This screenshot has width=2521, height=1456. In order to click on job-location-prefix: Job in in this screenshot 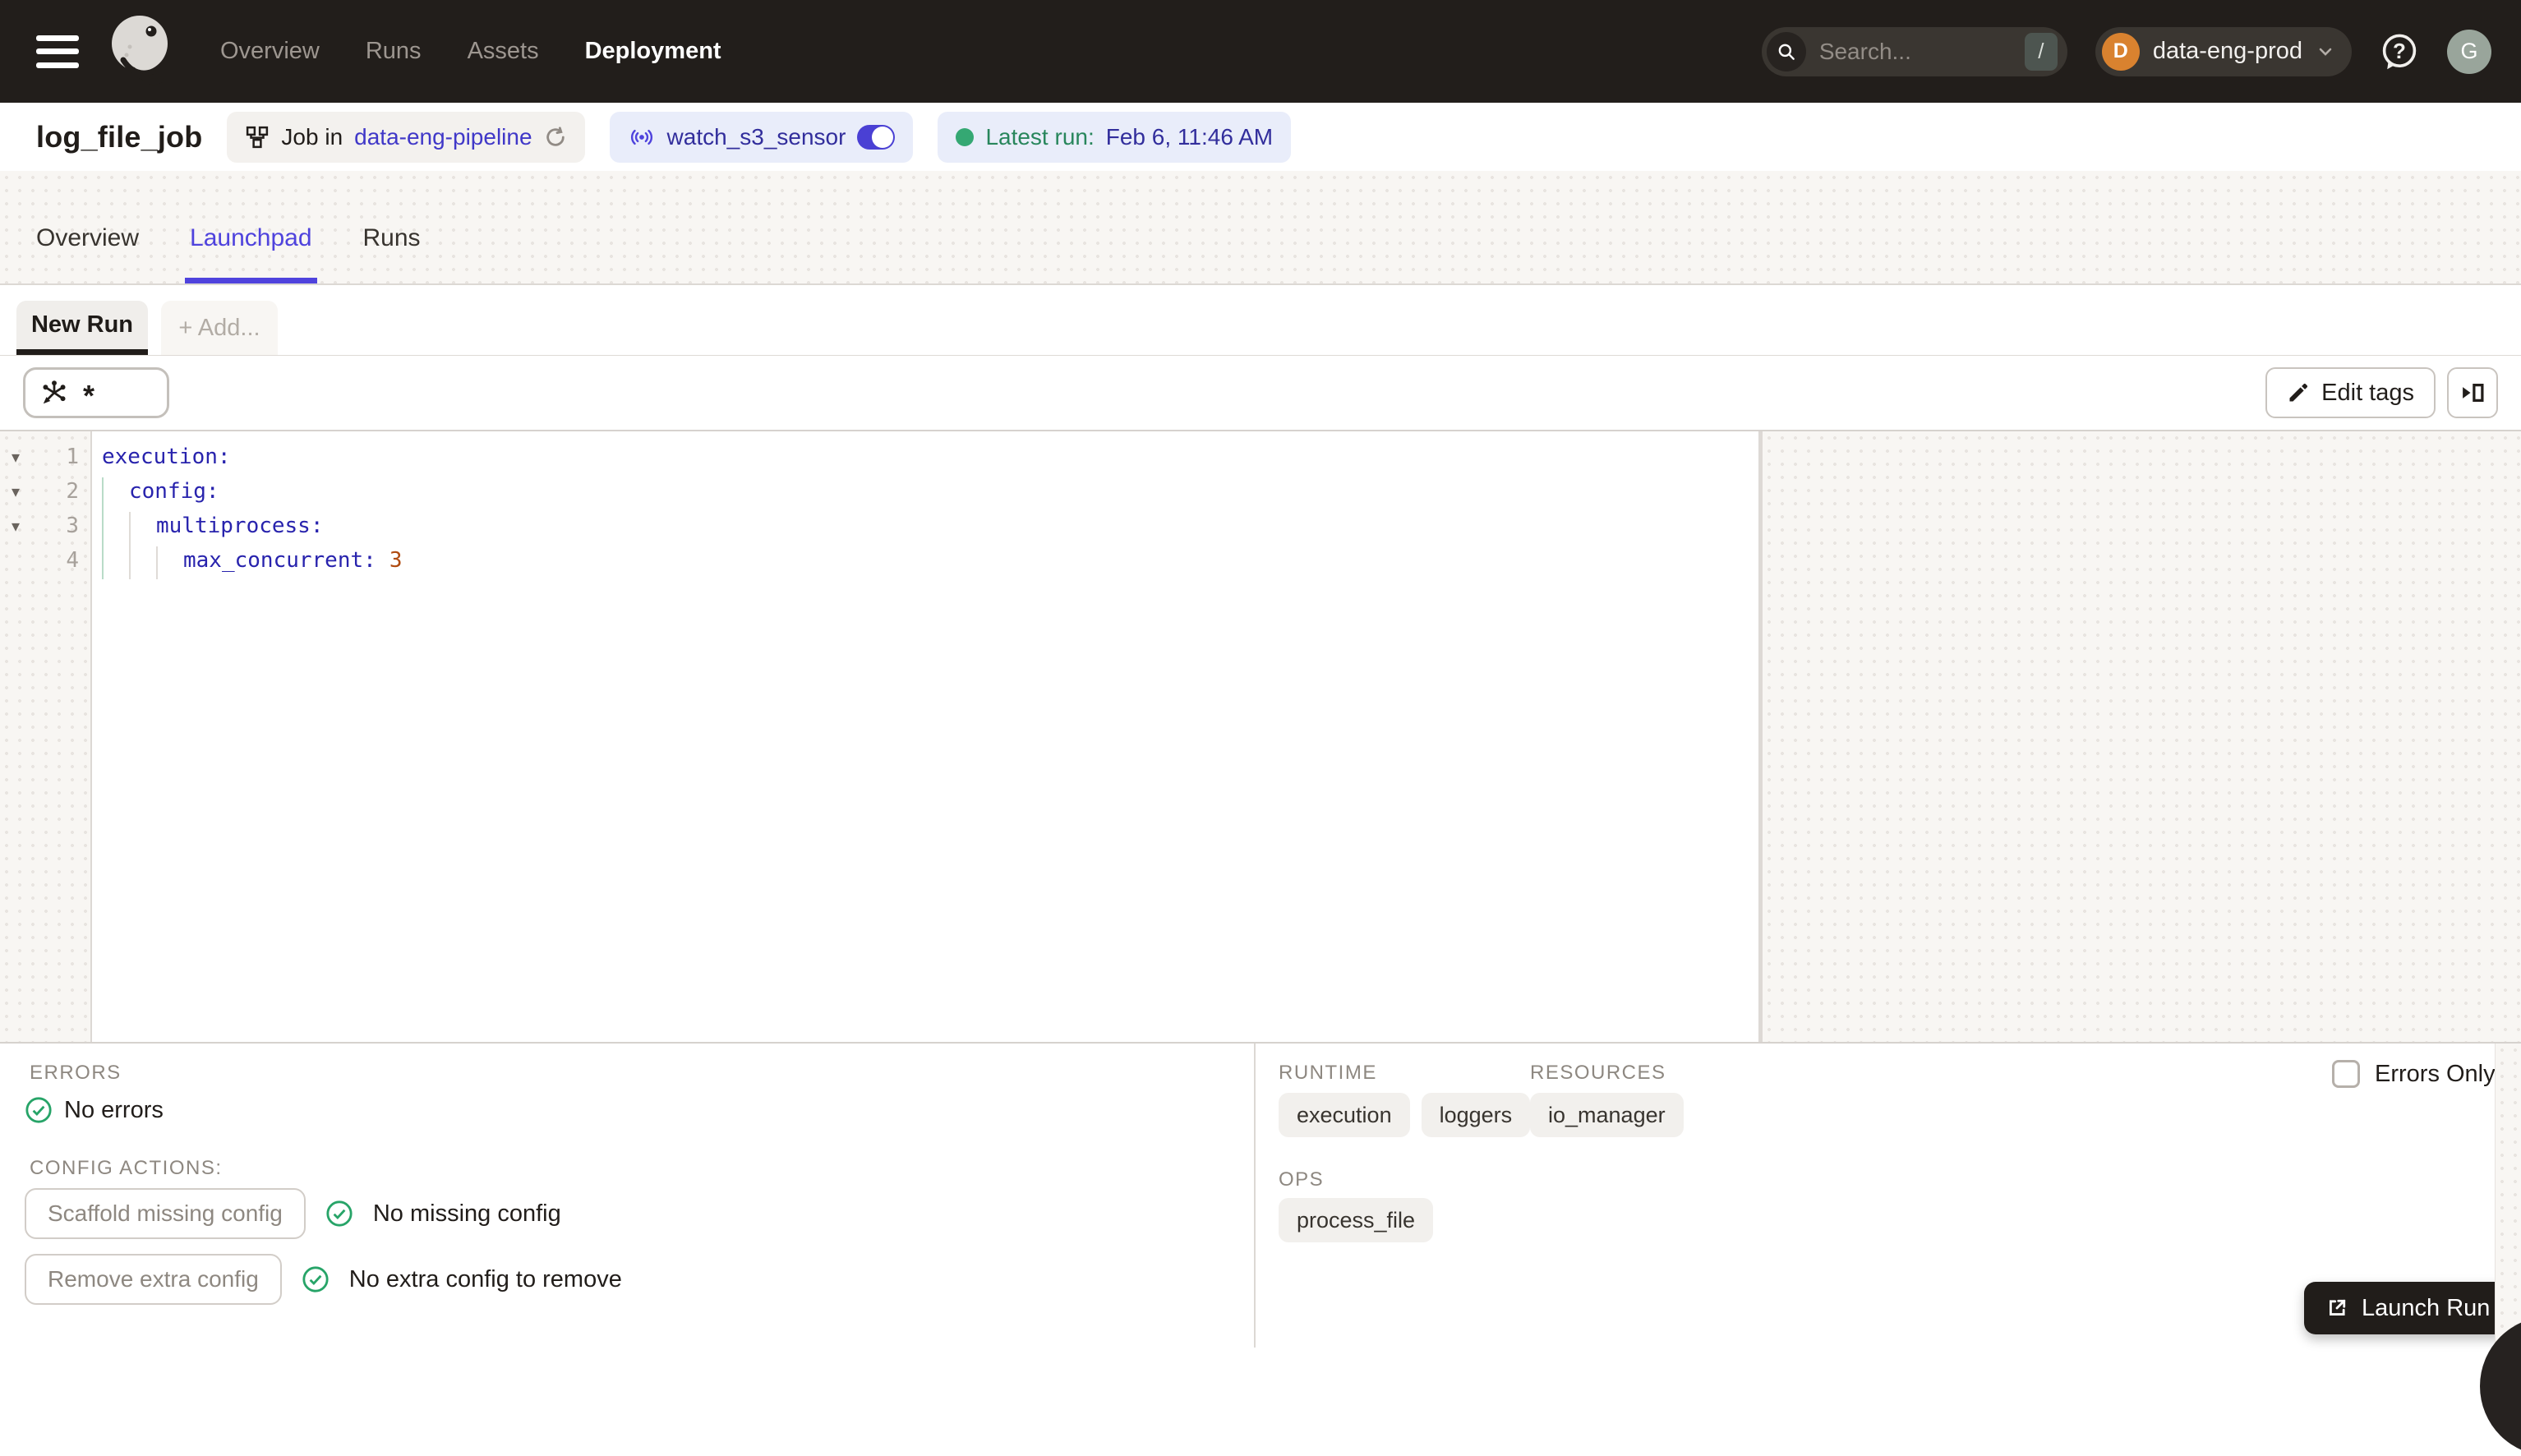, I will do `click(312, 136)`.